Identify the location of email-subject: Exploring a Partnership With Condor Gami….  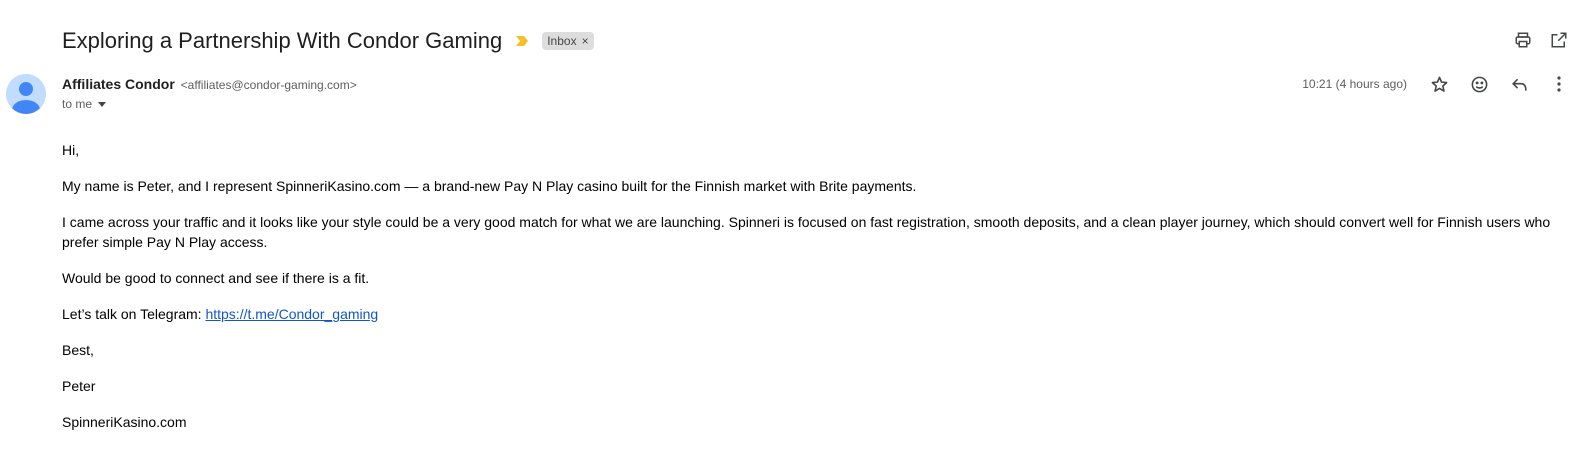
(282, 40).